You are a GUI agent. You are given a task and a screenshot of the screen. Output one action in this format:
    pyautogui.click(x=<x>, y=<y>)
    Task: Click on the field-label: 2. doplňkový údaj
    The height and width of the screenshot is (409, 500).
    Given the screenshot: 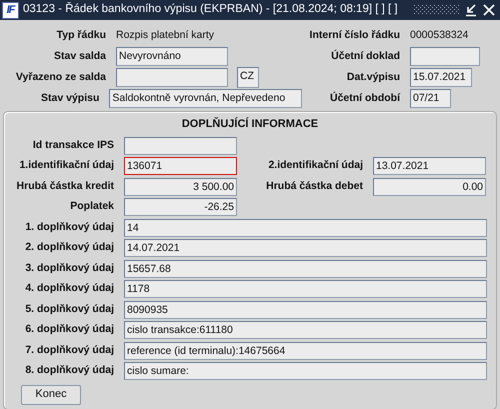 What is the action you would take?
    pyautogui.click(x=69, y=248)
    